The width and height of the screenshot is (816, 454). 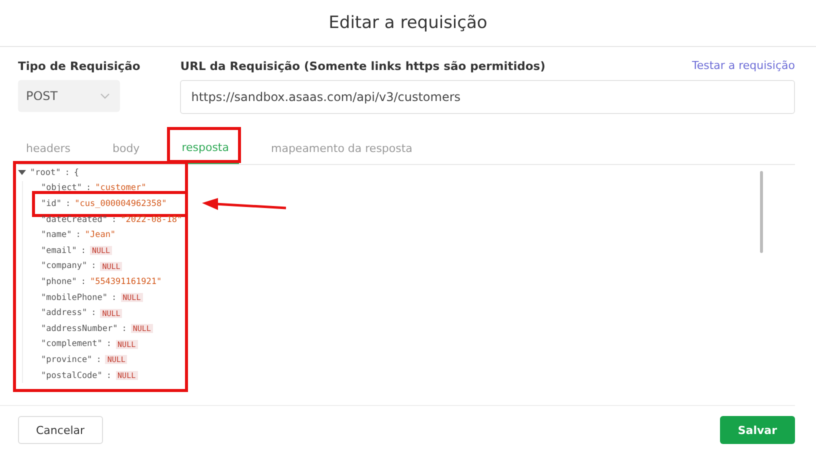 I want to click on chevron-down-icon, so click(x=105, y=96).